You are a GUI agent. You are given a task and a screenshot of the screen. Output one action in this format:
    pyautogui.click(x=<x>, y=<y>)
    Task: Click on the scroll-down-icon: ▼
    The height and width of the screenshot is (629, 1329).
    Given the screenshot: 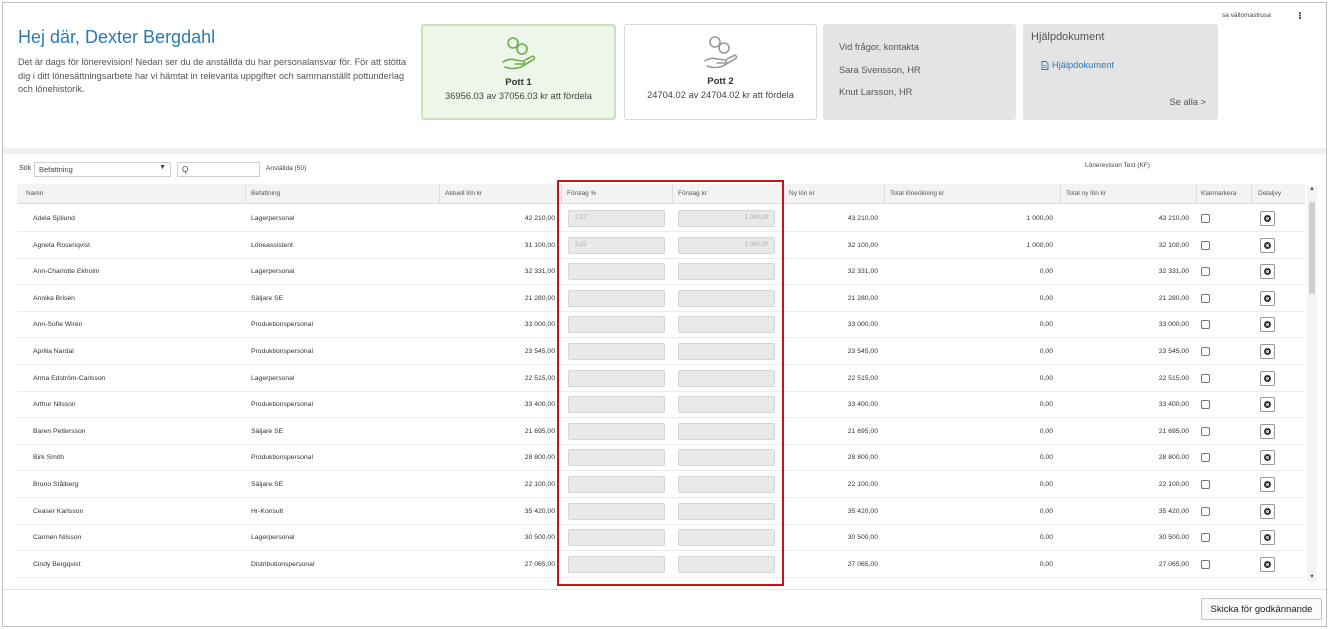 What is the action you would take?
    pyautogui.click(x=1312, y=577)
    